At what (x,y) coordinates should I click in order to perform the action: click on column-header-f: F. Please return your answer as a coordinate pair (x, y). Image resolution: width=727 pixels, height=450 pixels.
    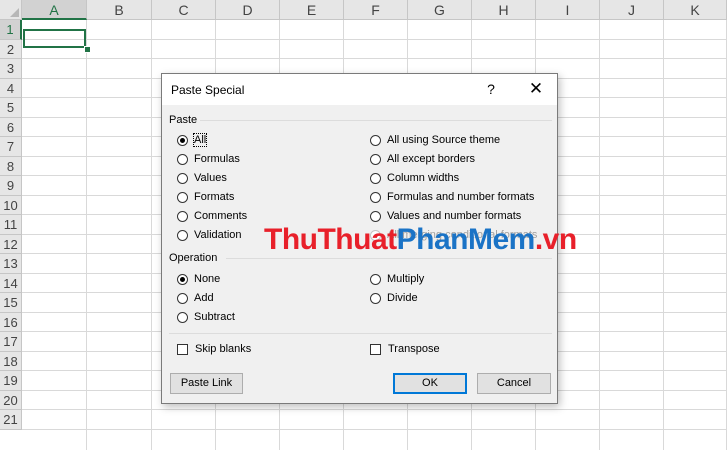
    Looking at the image, I should click on (376, 10).